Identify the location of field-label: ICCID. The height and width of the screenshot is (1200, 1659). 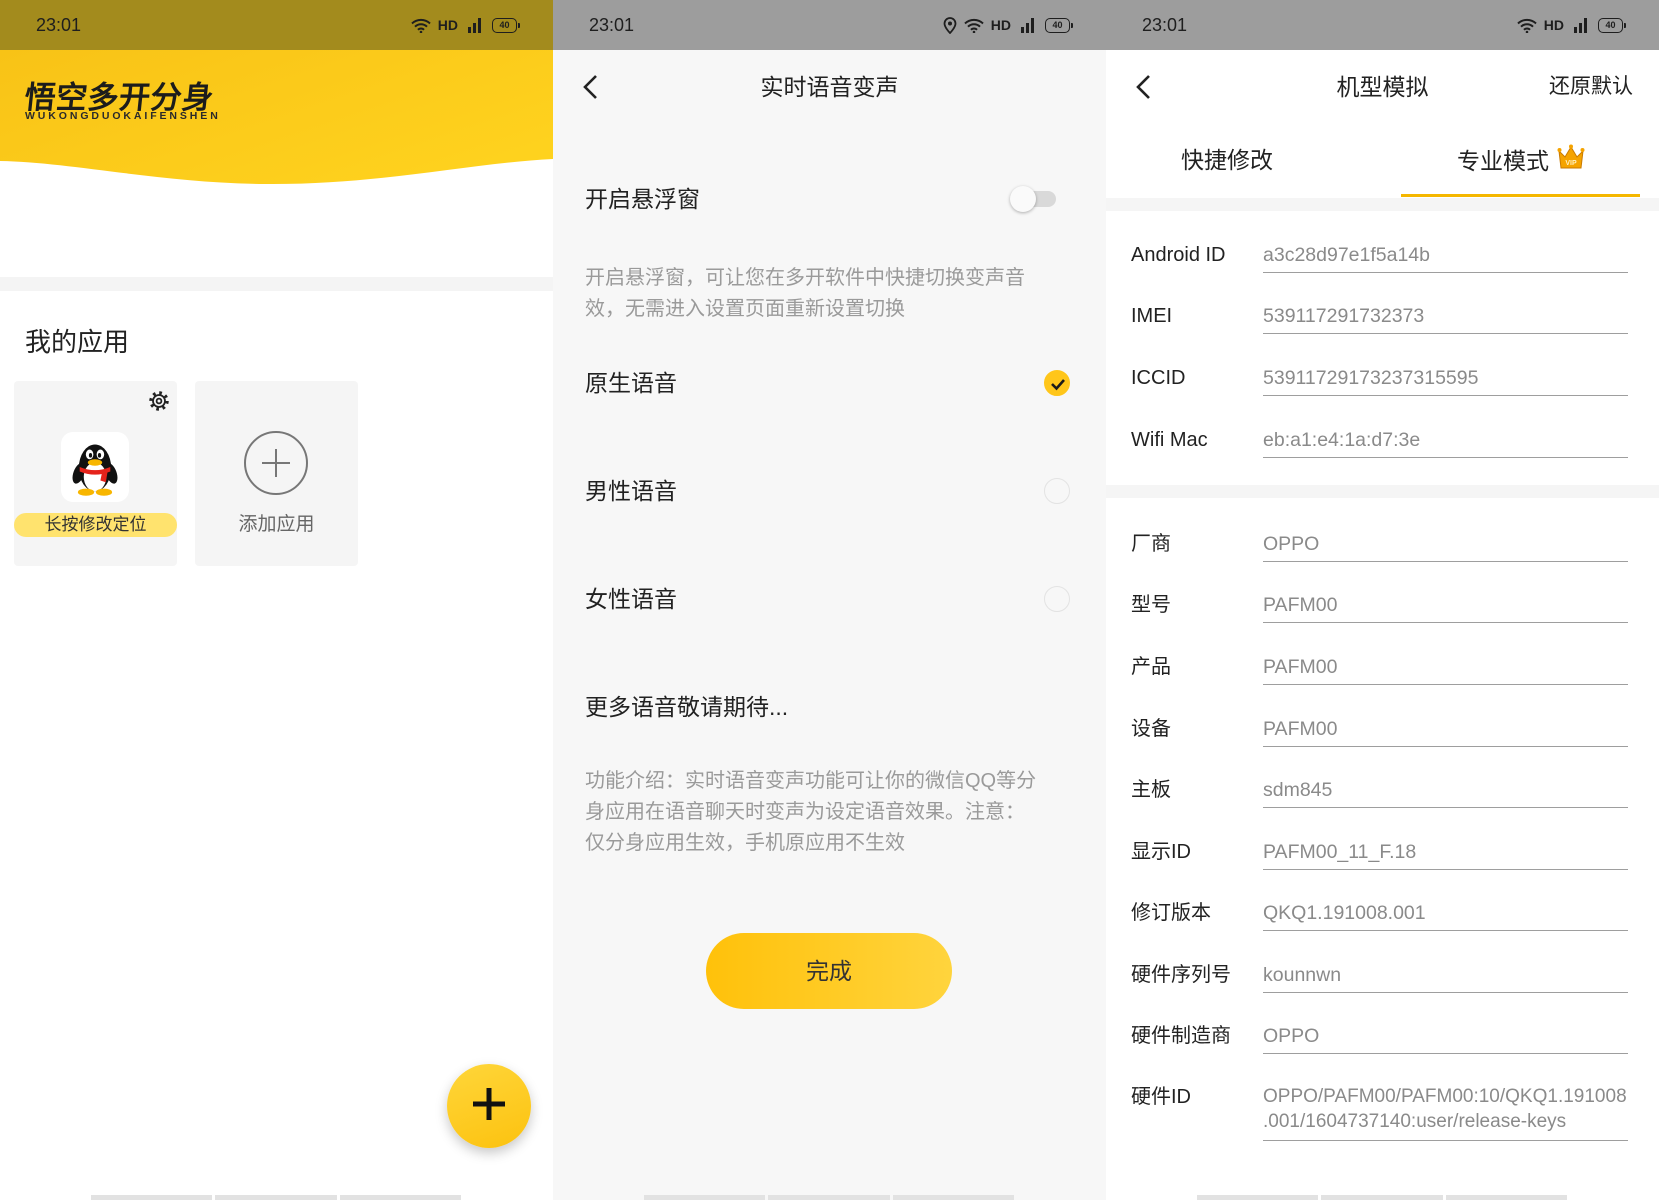
(1158, 378).